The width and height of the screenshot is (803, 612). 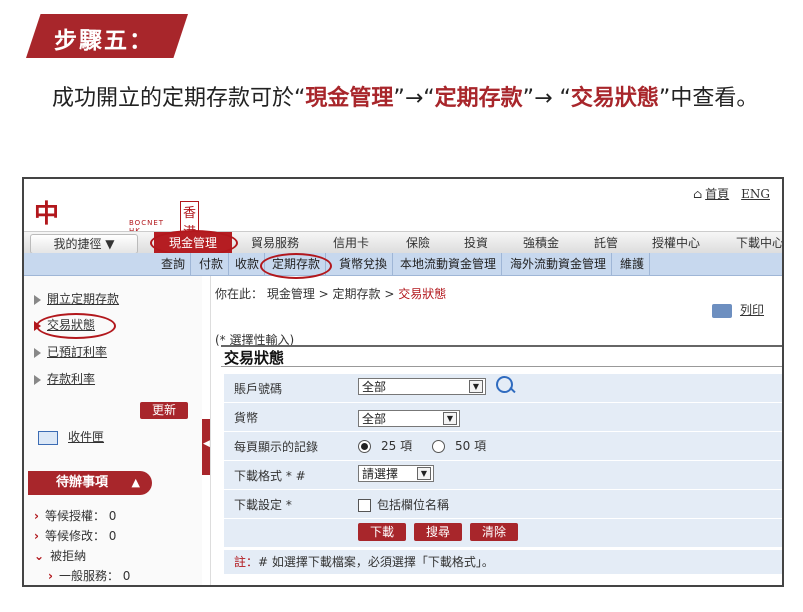 I want to click on download-setting-row: 下載設定 * 包括欄位名稱, so click(x=503, y=504).